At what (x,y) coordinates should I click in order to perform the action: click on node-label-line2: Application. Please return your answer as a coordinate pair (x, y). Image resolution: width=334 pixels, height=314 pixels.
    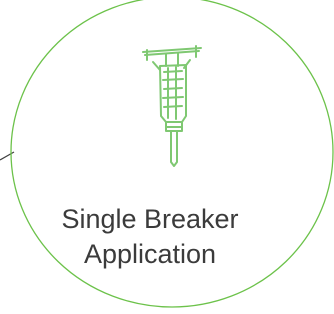
    Looking at the image, I should click on (150, 254).